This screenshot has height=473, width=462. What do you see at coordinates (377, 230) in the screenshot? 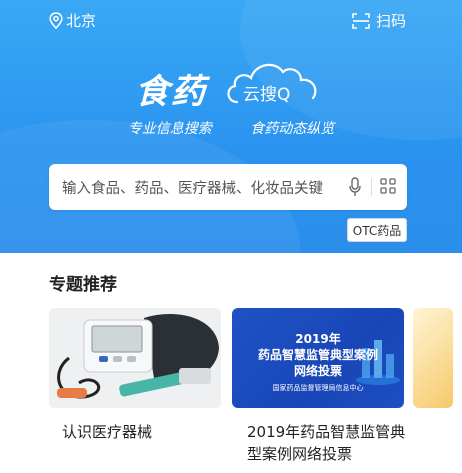
I see `otc-drugs-button: OTC药品` at bounding box center [377, 230].